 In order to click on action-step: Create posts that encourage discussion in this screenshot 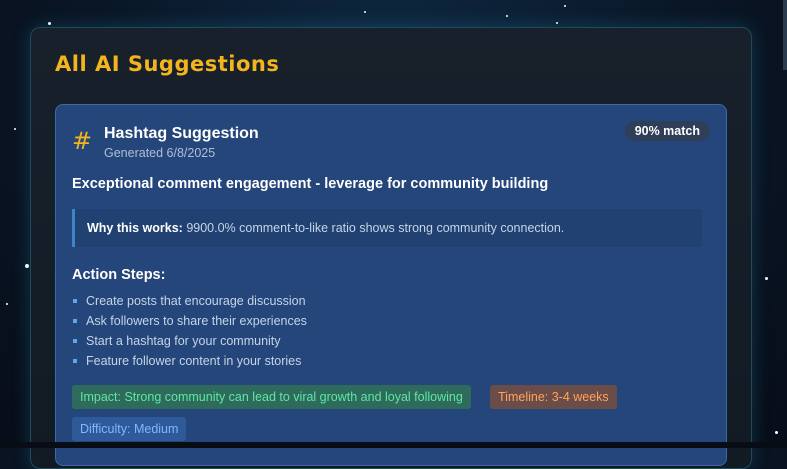, I will do `click(189, 301)`.